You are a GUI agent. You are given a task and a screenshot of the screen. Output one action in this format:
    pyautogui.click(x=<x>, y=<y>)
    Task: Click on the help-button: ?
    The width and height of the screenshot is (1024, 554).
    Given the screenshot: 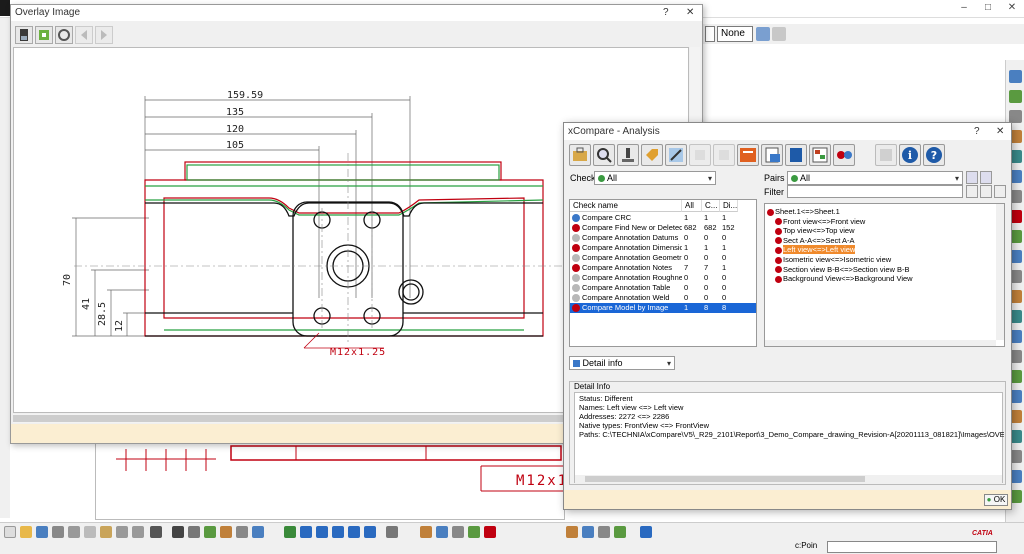 What is the action you would take?
    pyautogui.click(x=934, y=155)
    